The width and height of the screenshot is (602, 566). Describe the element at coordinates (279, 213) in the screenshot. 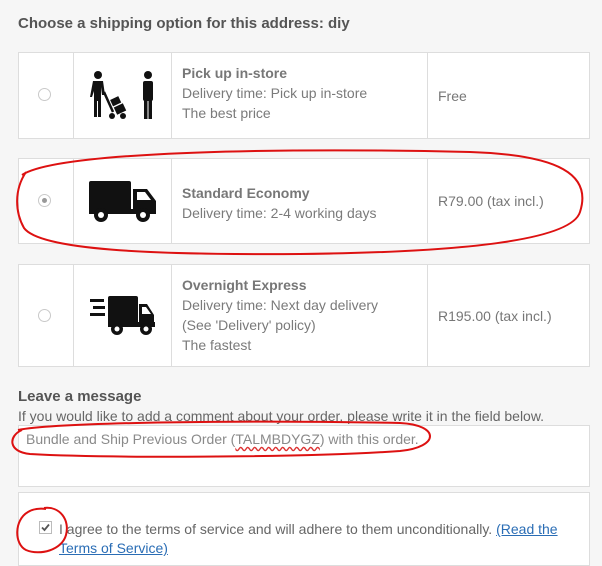

I see `option-delivery-time: Delivery time: 2-4 working days` at that location.